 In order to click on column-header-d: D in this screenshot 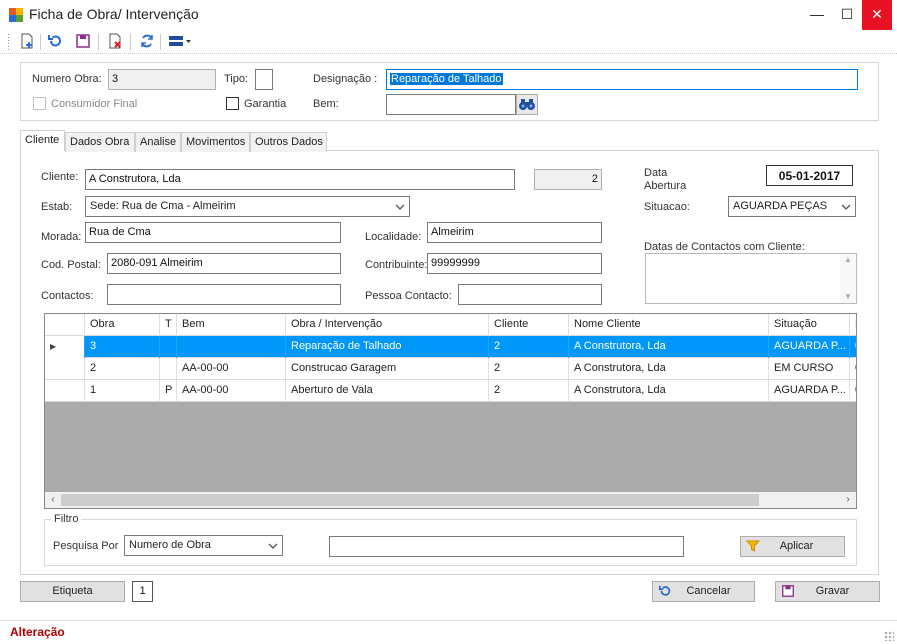, I will do `click(853, 325)`.